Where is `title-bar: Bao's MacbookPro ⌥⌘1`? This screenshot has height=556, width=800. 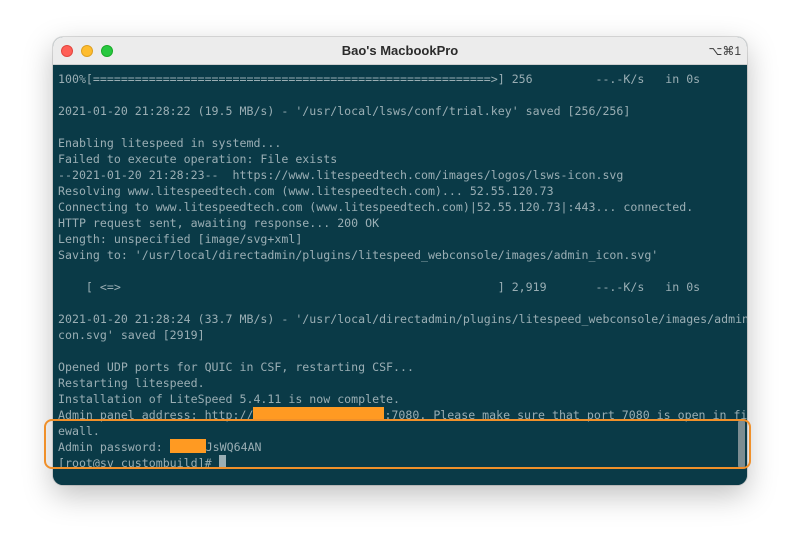 title-bar: Bao's MacbookPro ⌥⌘1 is located at coordinates (400, 51).